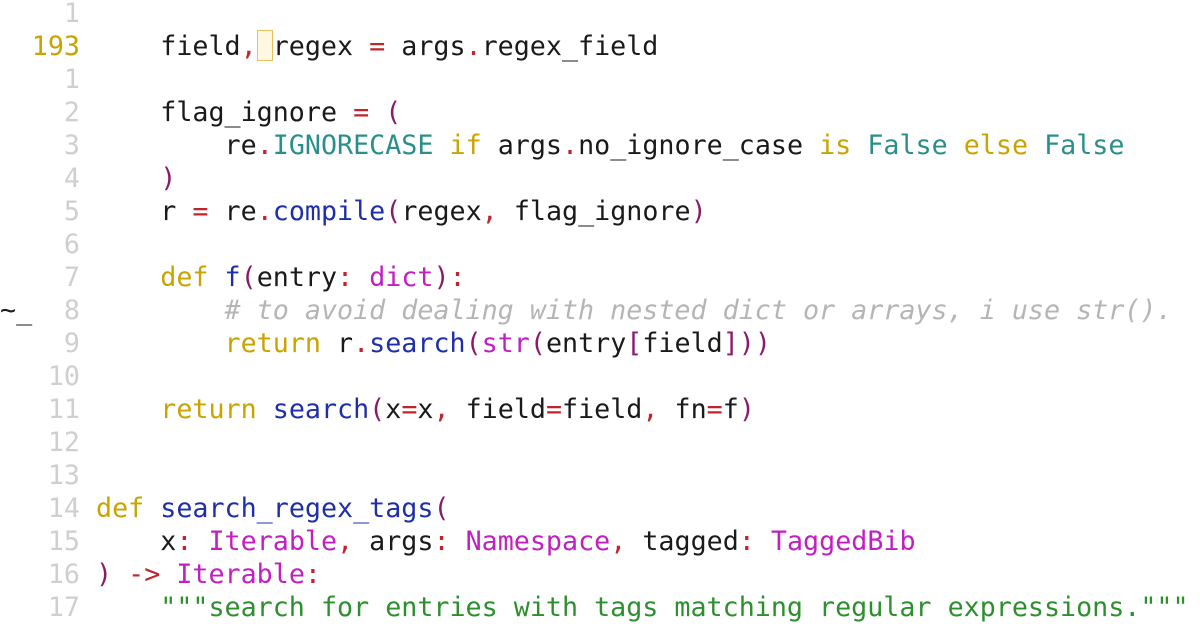 The height and width of the screenshot is (627, 1200). What do you see at coordinates (377, 46) in the screenshot?
I see `code-text: field, regex = args.regex_field` at bounding box center [377, 46].